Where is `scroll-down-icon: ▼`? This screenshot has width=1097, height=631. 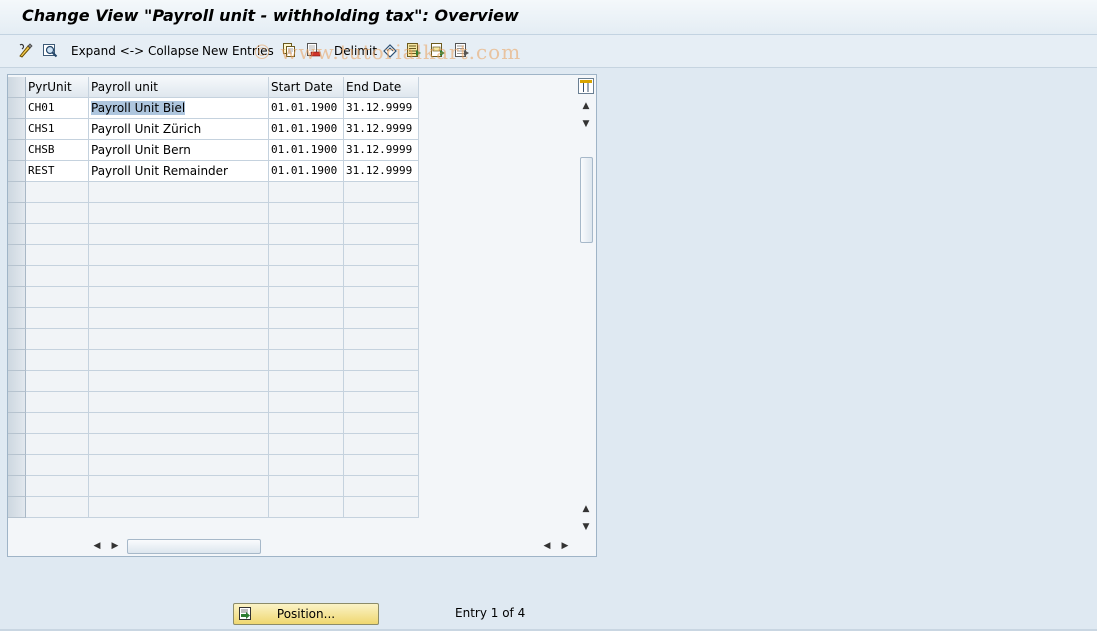
scroll-down-icon: ▼ is located at coordinates (586, 124).